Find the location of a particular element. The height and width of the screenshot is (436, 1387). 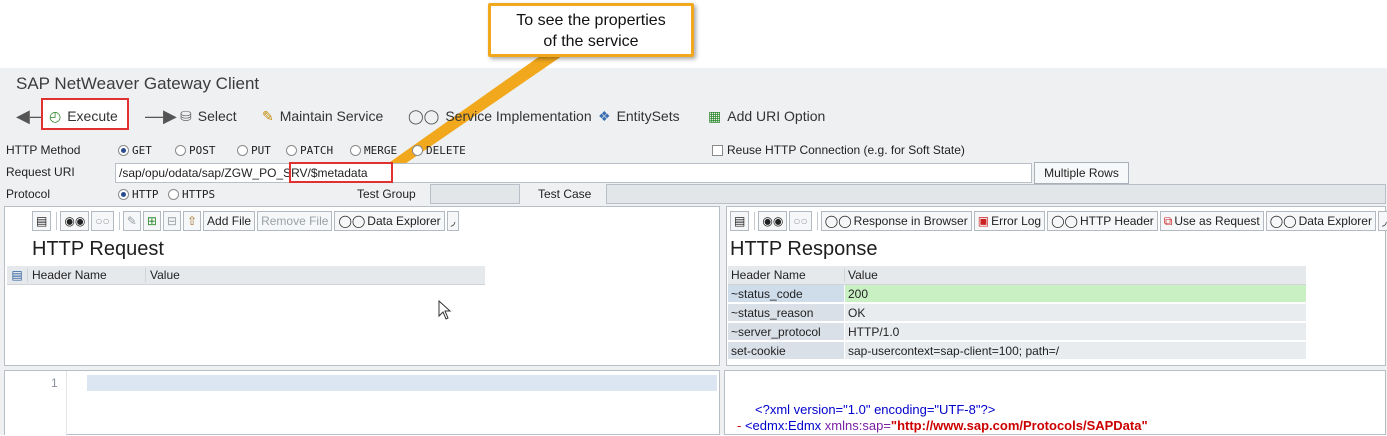

headset-icon: ◞ is located at coordinates (453, 221).